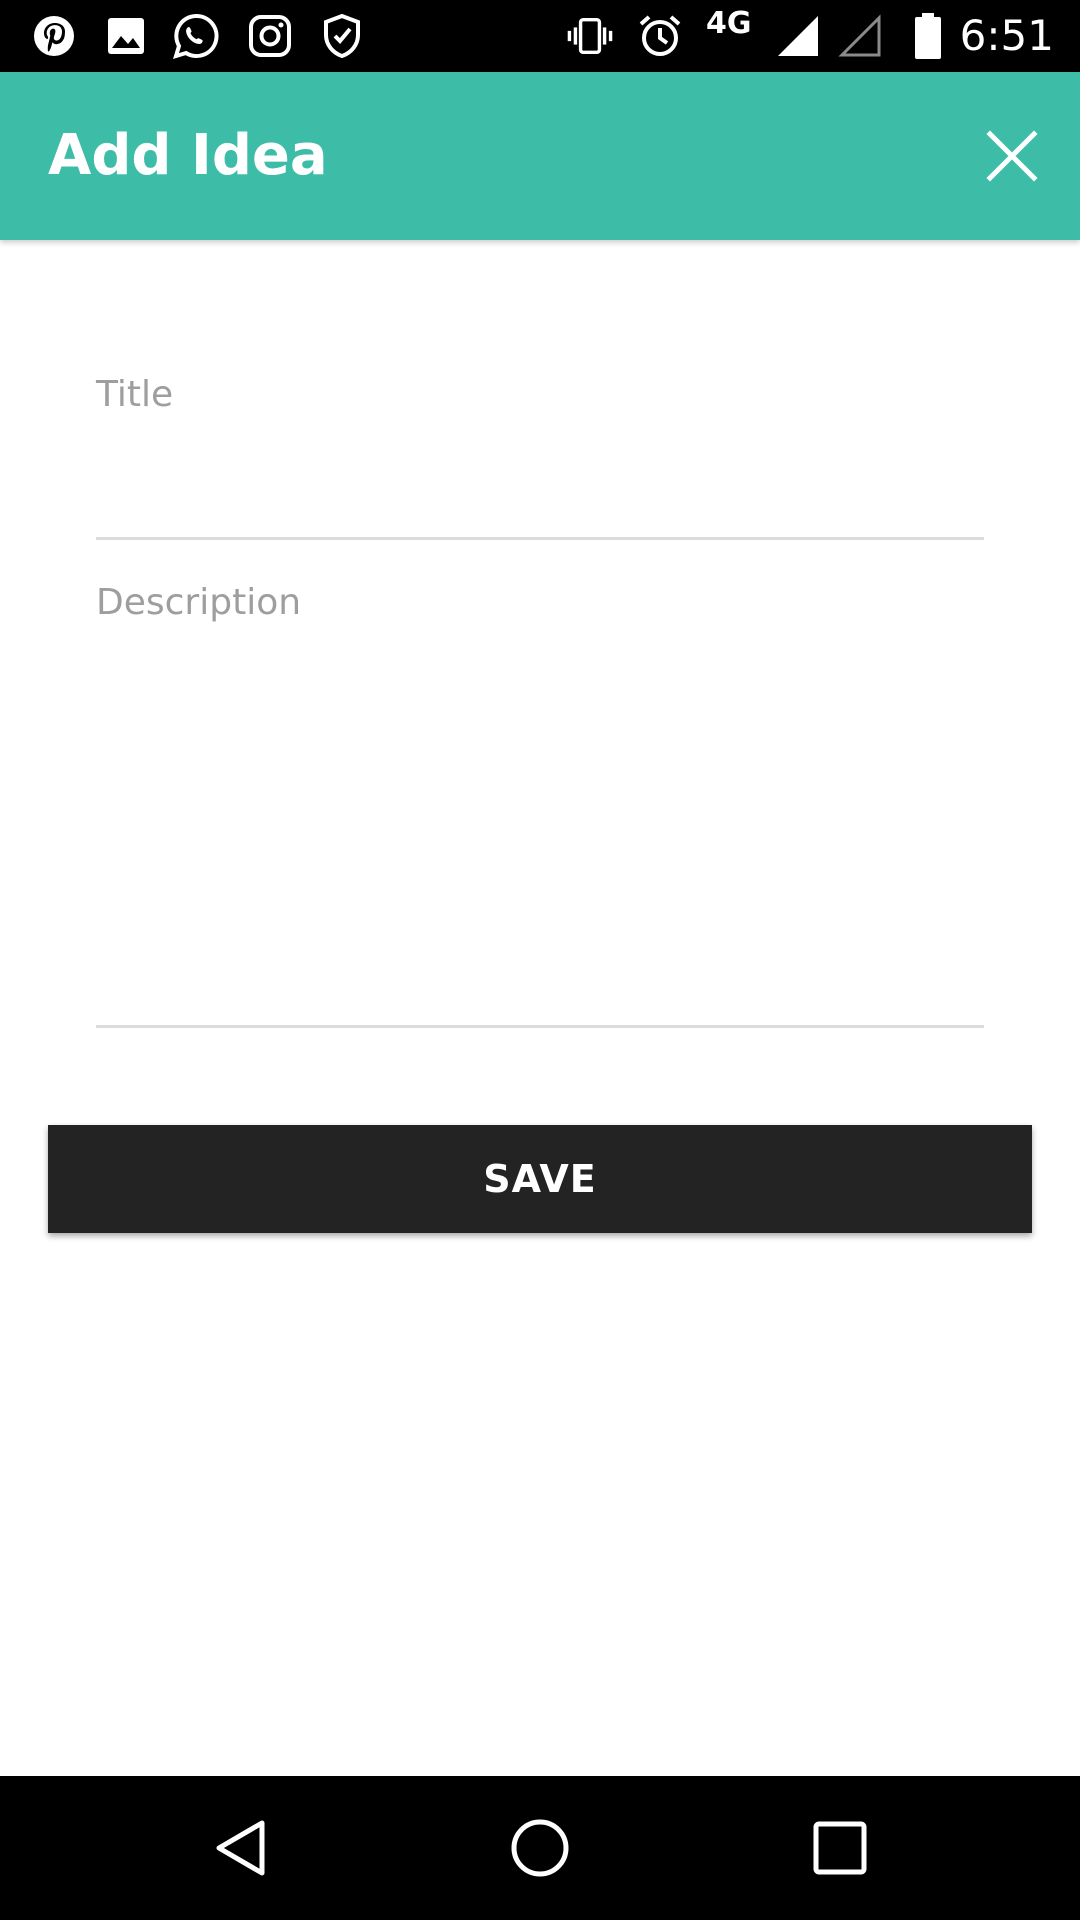 This screenshot has width=1080, height=1920. I want to click on home-icon, so click(540, 1848).